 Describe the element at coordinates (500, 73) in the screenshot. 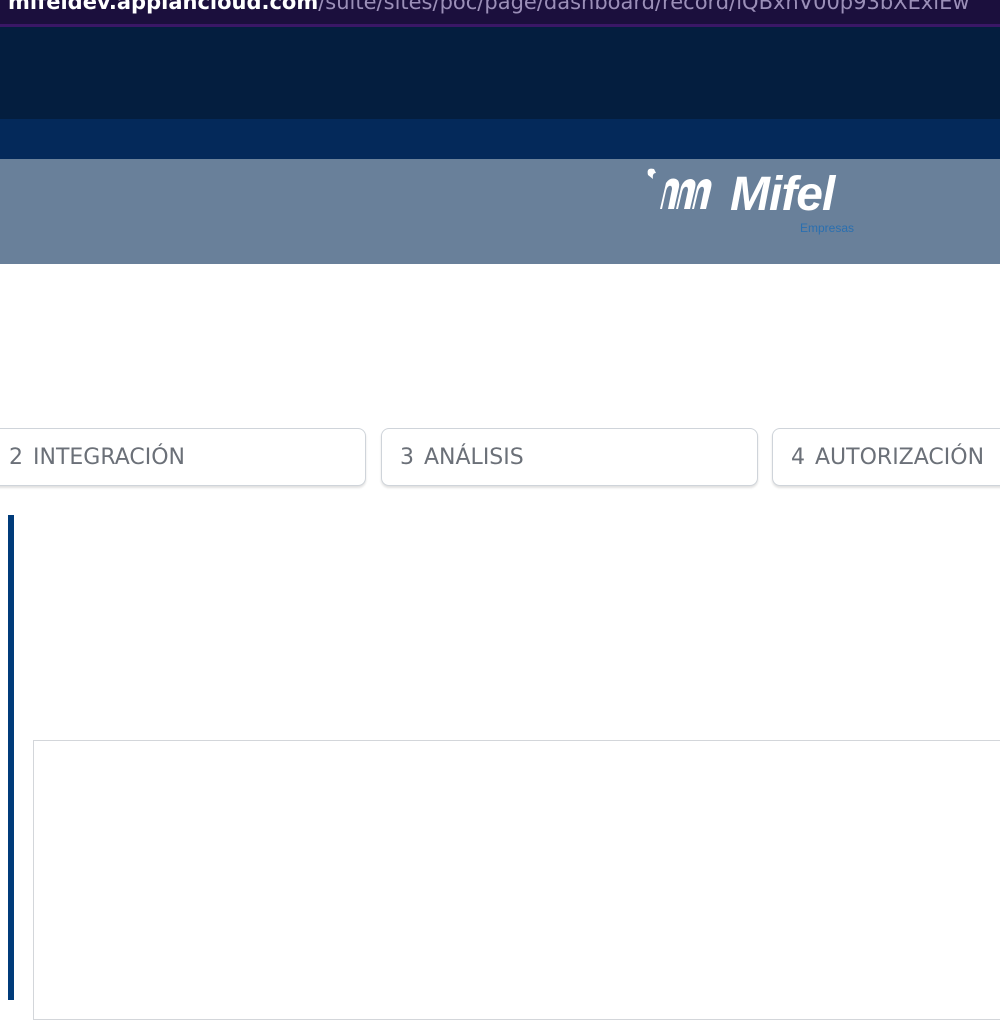

I see `top-navigation-band` at that location.